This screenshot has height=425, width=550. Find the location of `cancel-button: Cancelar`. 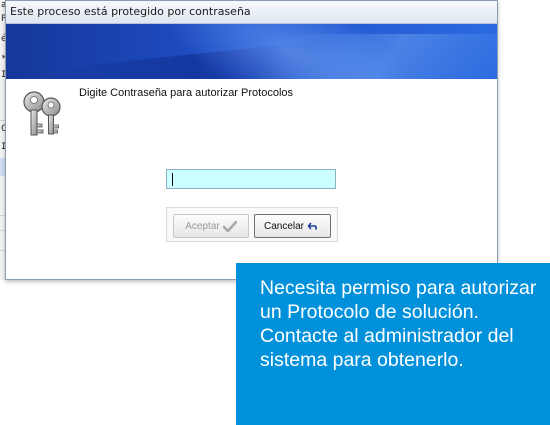

cancel-button: Cancelar is located at coordinates (292, 226).